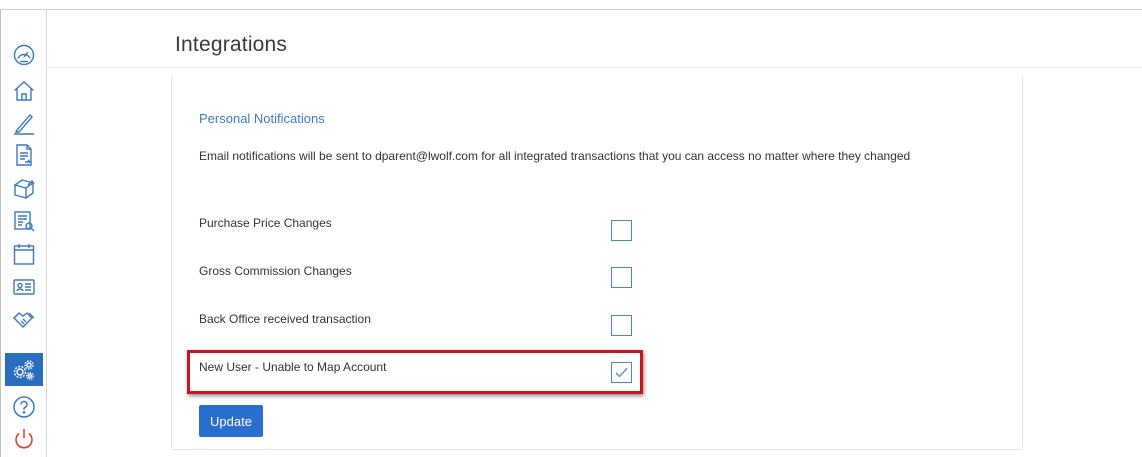 Image resolution: width=1142 pixels, height=457 pixels. I want to click on page-title: Integrations, so click(231, 44).